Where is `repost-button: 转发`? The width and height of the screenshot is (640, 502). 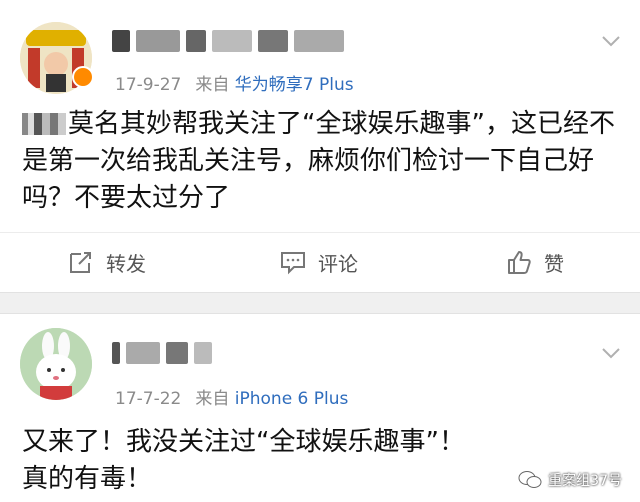 repost-button: 转发 is located at coordinates (107, 262).